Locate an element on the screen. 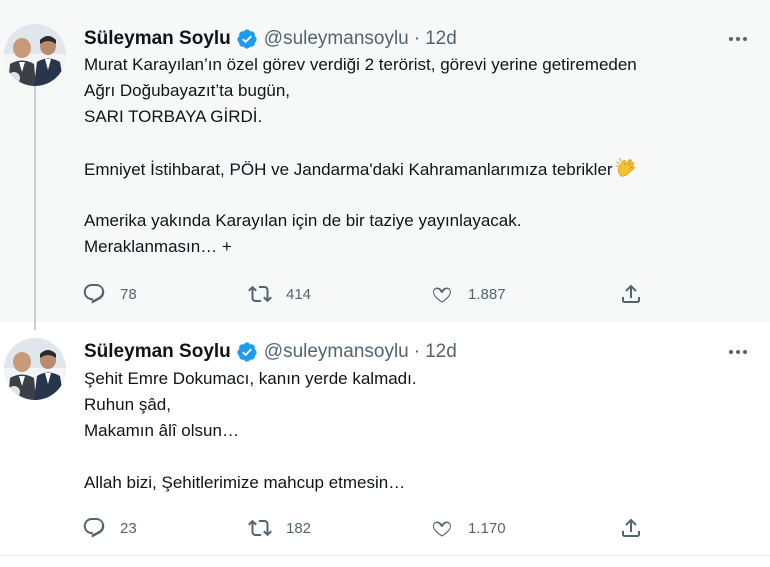  clapping-hands-emoji is located at coordinates (625, 167).